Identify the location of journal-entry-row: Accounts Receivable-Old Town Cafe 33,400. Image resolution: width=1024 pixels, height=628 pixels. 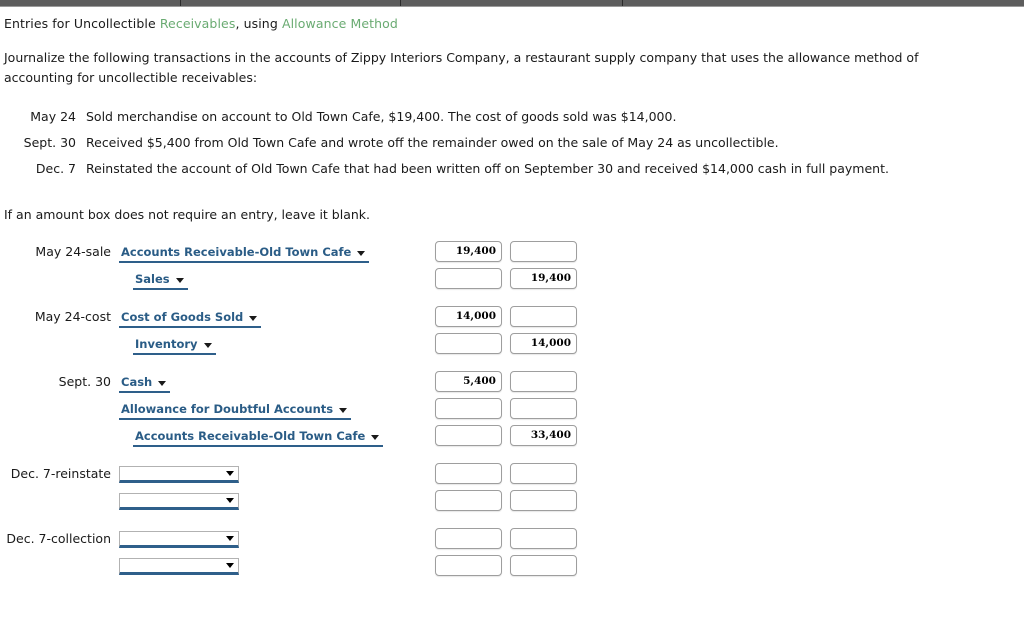
(289, 435).